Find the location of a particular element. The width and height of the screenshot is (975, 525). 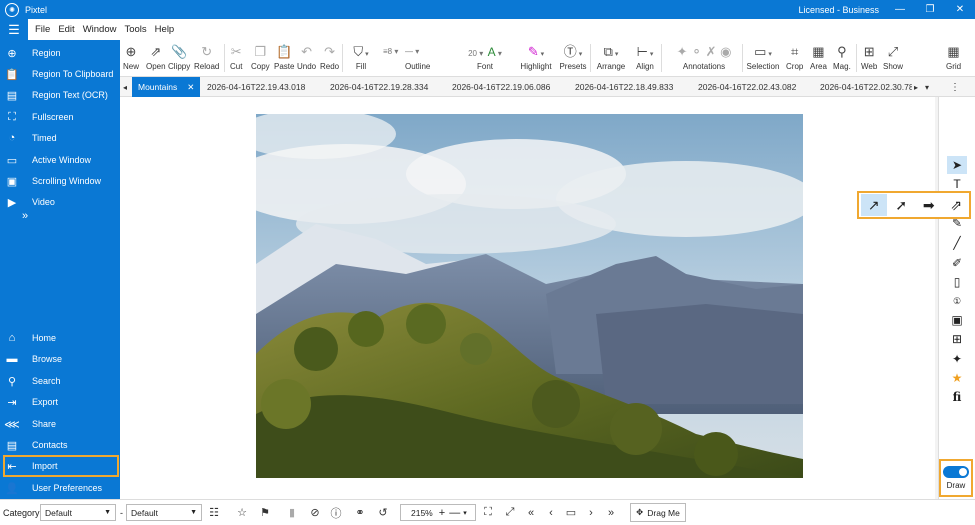

info-icon: ⓘ is located at coordinates (336, 512).